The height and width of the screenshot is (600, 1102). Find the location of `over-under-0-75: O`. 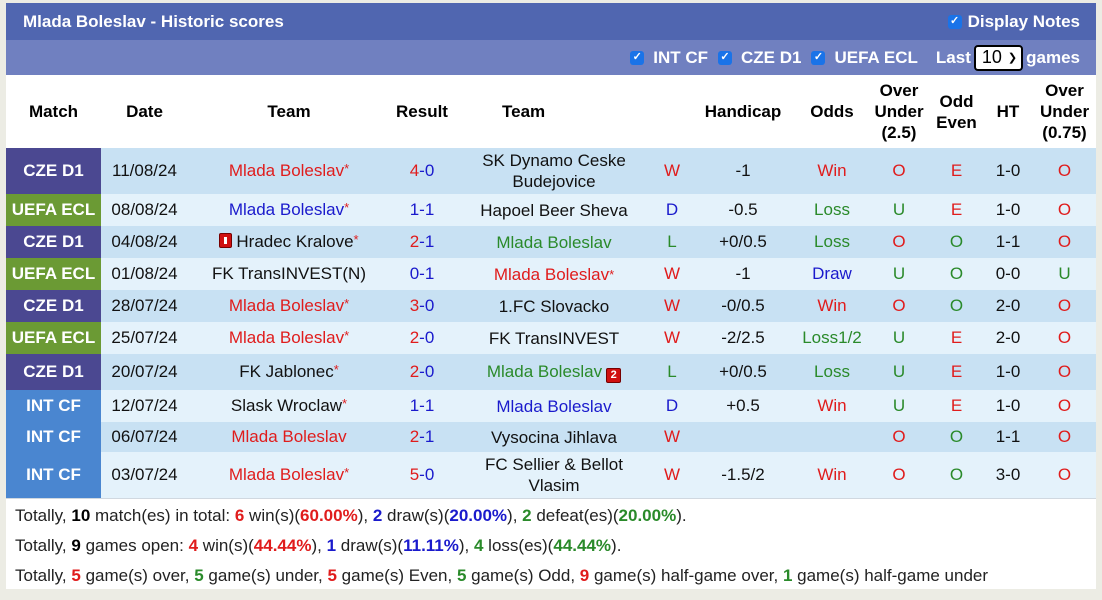

over-under-0-75: O is located at coordinates (1064, 406).